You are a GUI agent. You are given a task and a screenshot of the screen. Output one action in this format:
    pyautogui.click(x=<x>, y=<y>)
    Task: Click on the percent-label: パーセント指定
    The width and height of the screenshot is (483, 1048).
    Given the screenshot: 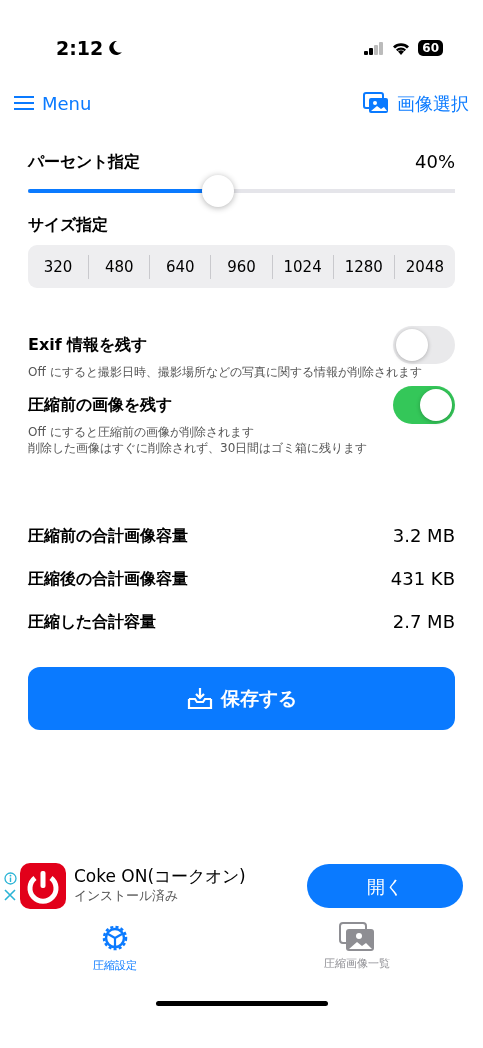 What is the action you would take?
    pyautogui.click(x=84, y=161)
    